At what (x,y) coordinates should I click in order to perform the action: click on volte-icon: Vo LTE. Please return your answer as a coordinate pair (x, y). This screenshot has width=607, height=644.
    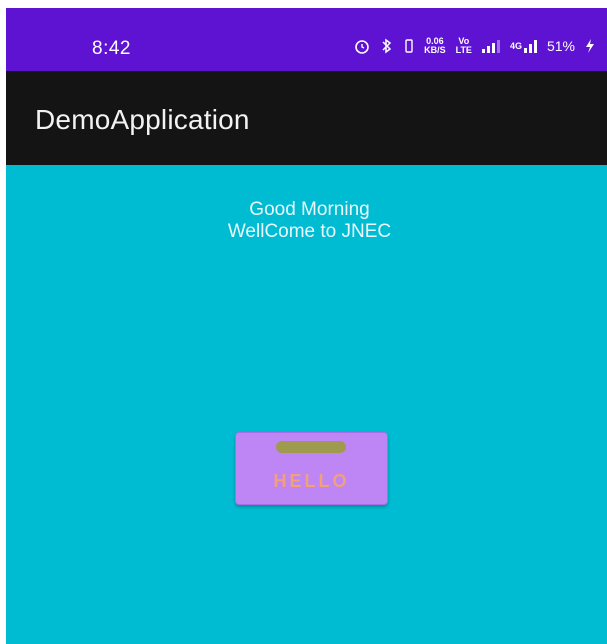
    Looking at the image, I should click on (463, 45).